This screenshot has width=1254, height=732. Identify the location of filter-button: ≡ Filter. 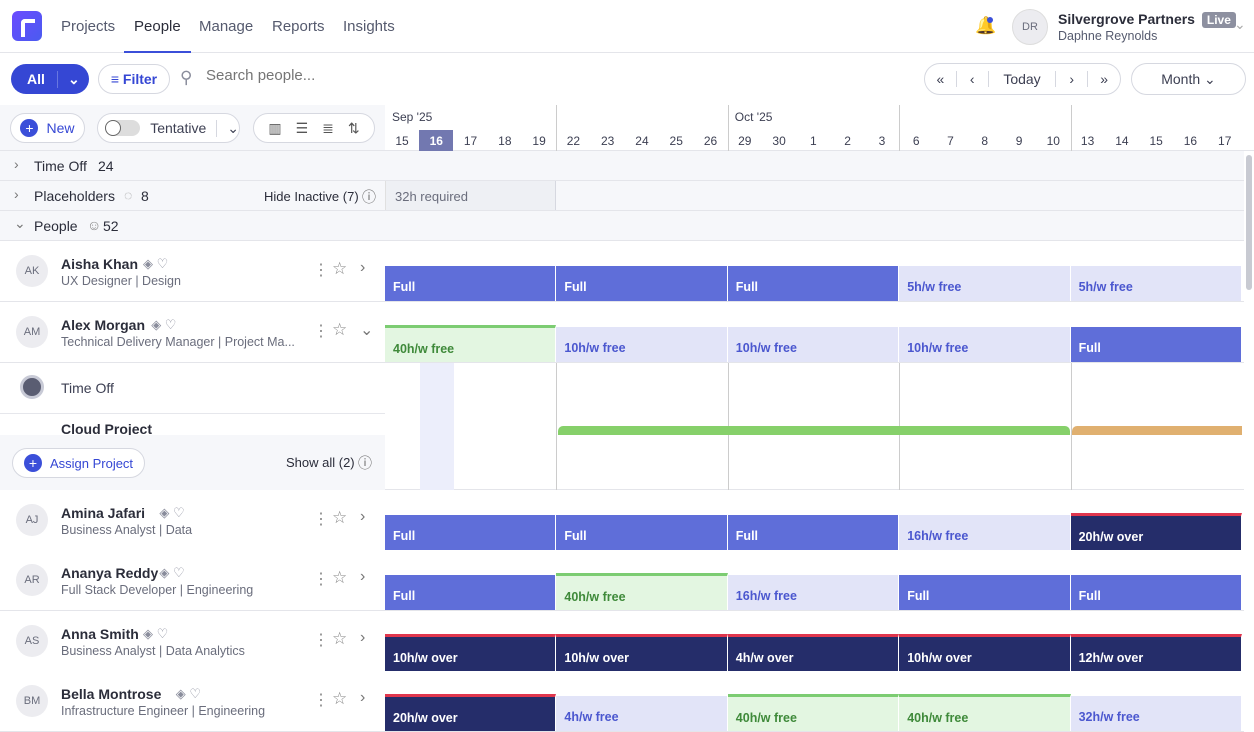
(134, 79).